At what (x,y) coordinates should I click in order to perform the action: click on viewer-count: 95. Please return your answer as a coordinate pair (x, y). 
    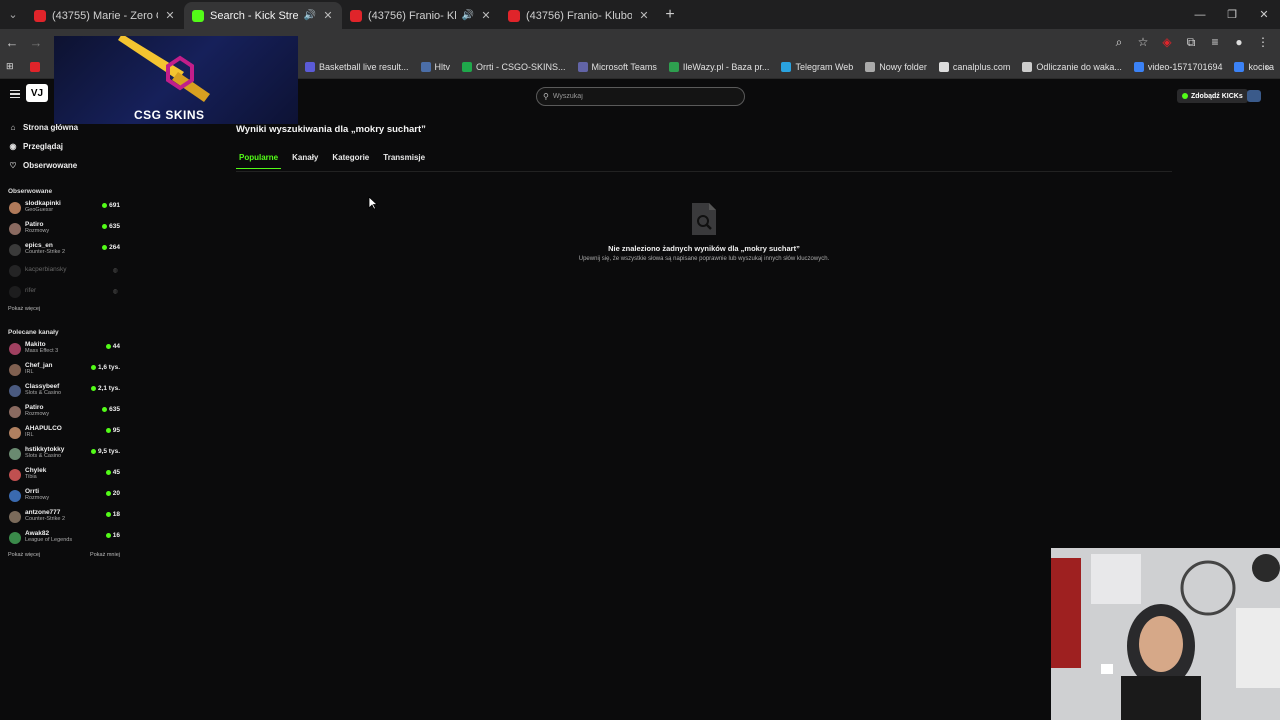
    Looking at the image, I should click on (112, 430).